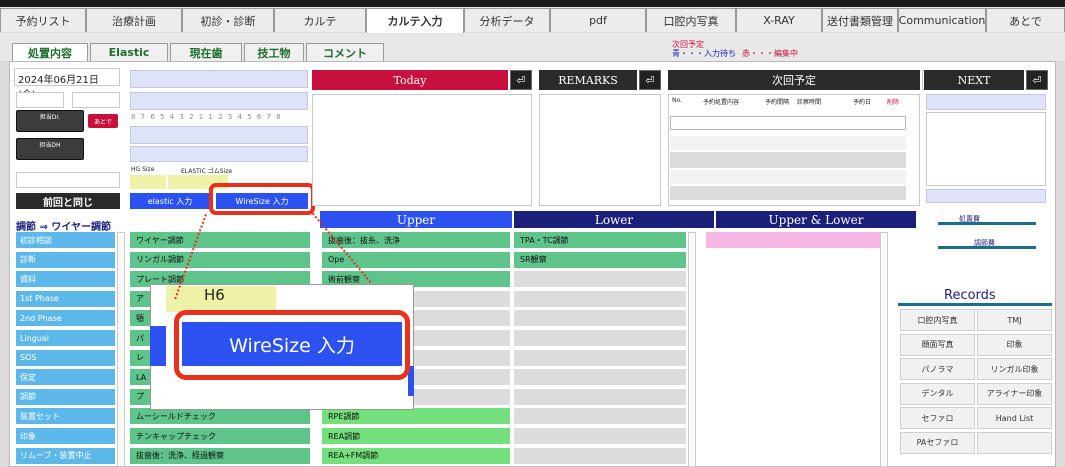 The height and width of the screenshot is (467, 1065). I want to click on record-button: リンガル印象, so click(1014, 369).